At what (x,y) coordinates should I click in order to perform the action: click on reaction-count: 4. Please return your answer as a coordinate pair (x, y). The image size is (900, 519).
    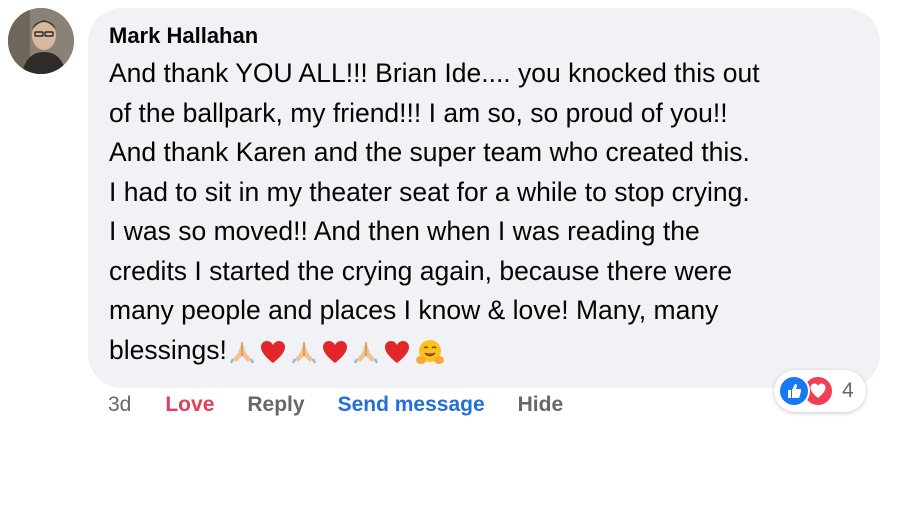
    Looking at the image, I should click on (848, 390).